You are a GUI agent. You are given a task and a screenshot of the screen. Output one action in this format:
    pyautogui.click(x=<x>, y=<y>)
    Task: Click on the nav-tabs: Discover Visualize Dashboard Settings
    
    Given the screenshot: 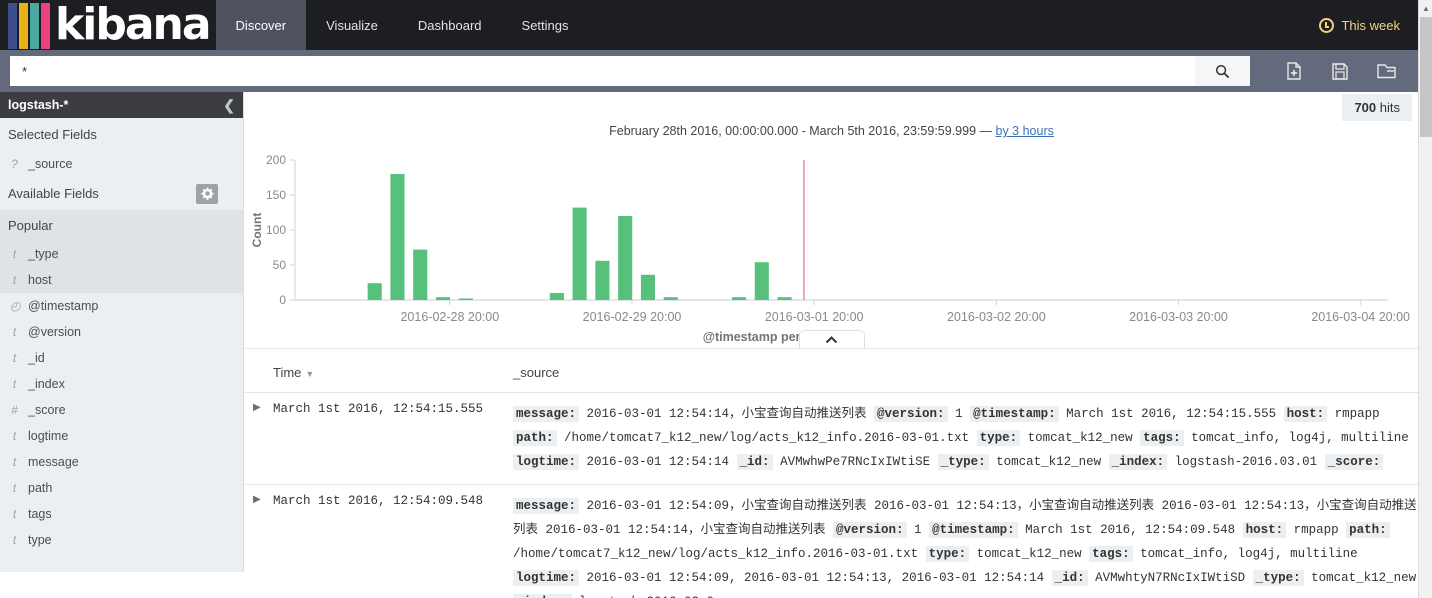 What is the action you would take?
    pyautogui.click(x=402, y=25)
    